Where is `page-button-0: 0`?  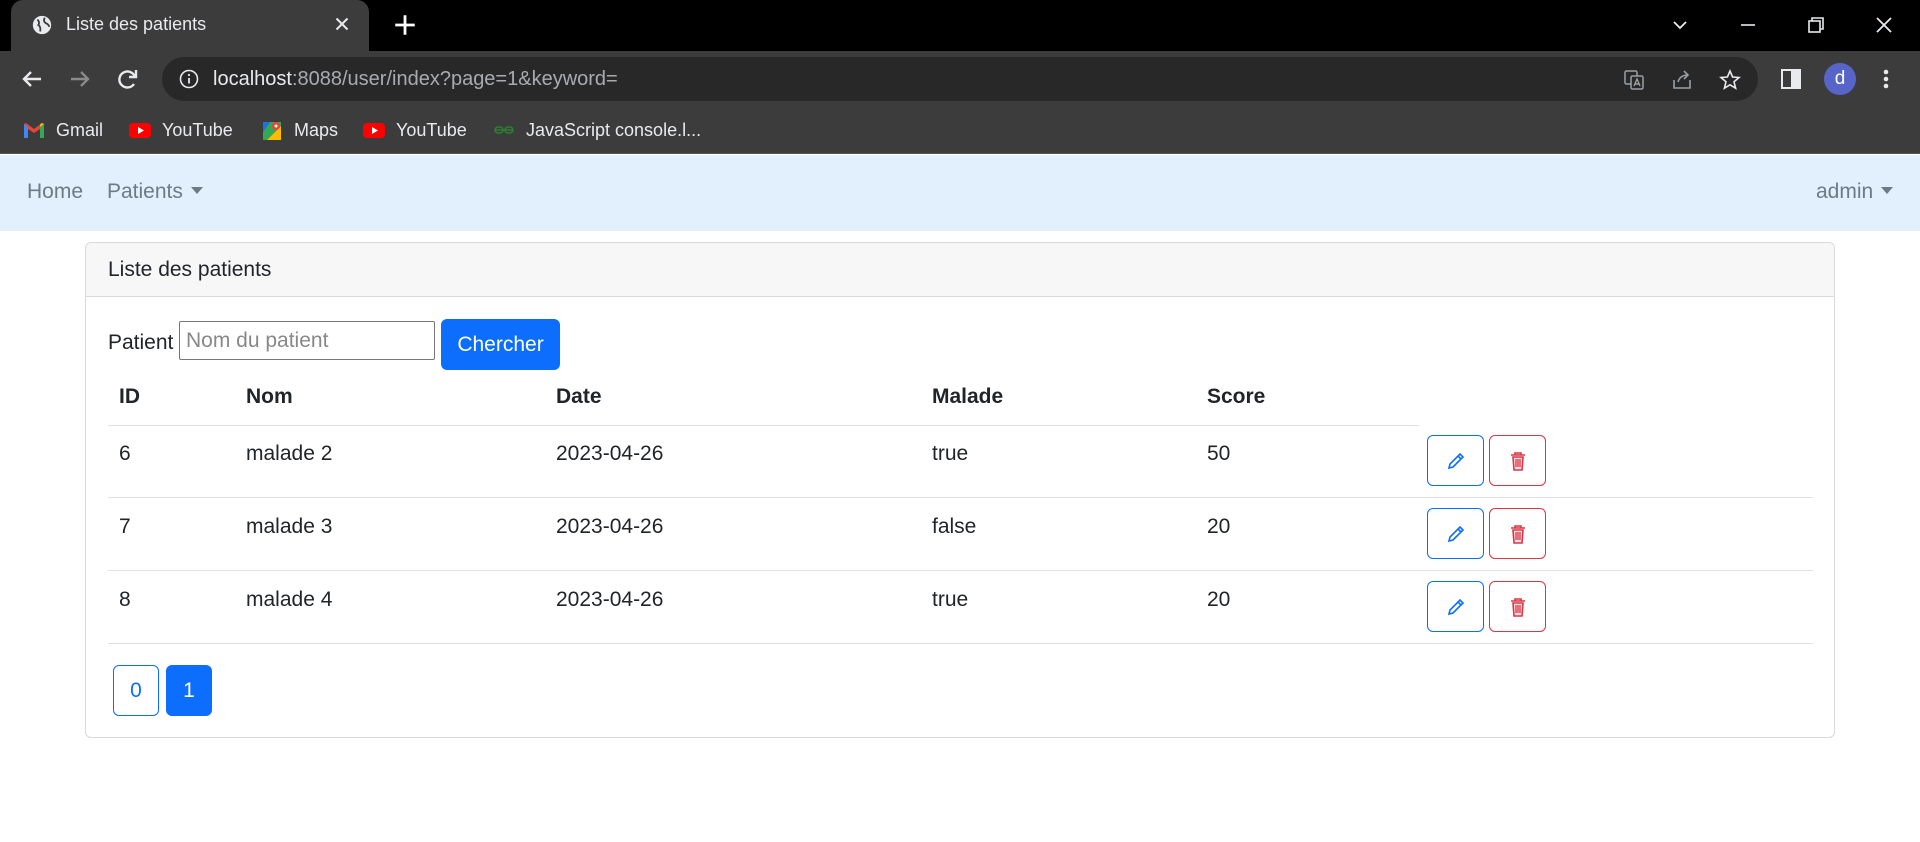 page-button-0: 0 is located at coordinates (136, 690).